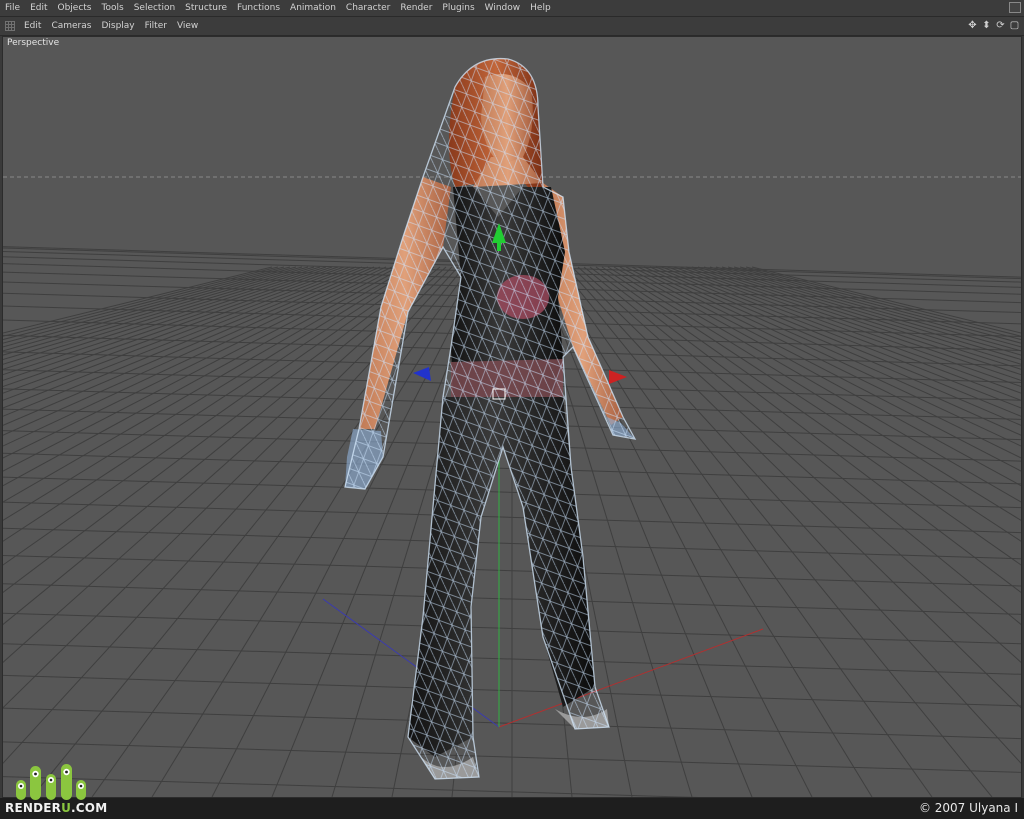  I want to click on footer-bar, so click(512, 808).